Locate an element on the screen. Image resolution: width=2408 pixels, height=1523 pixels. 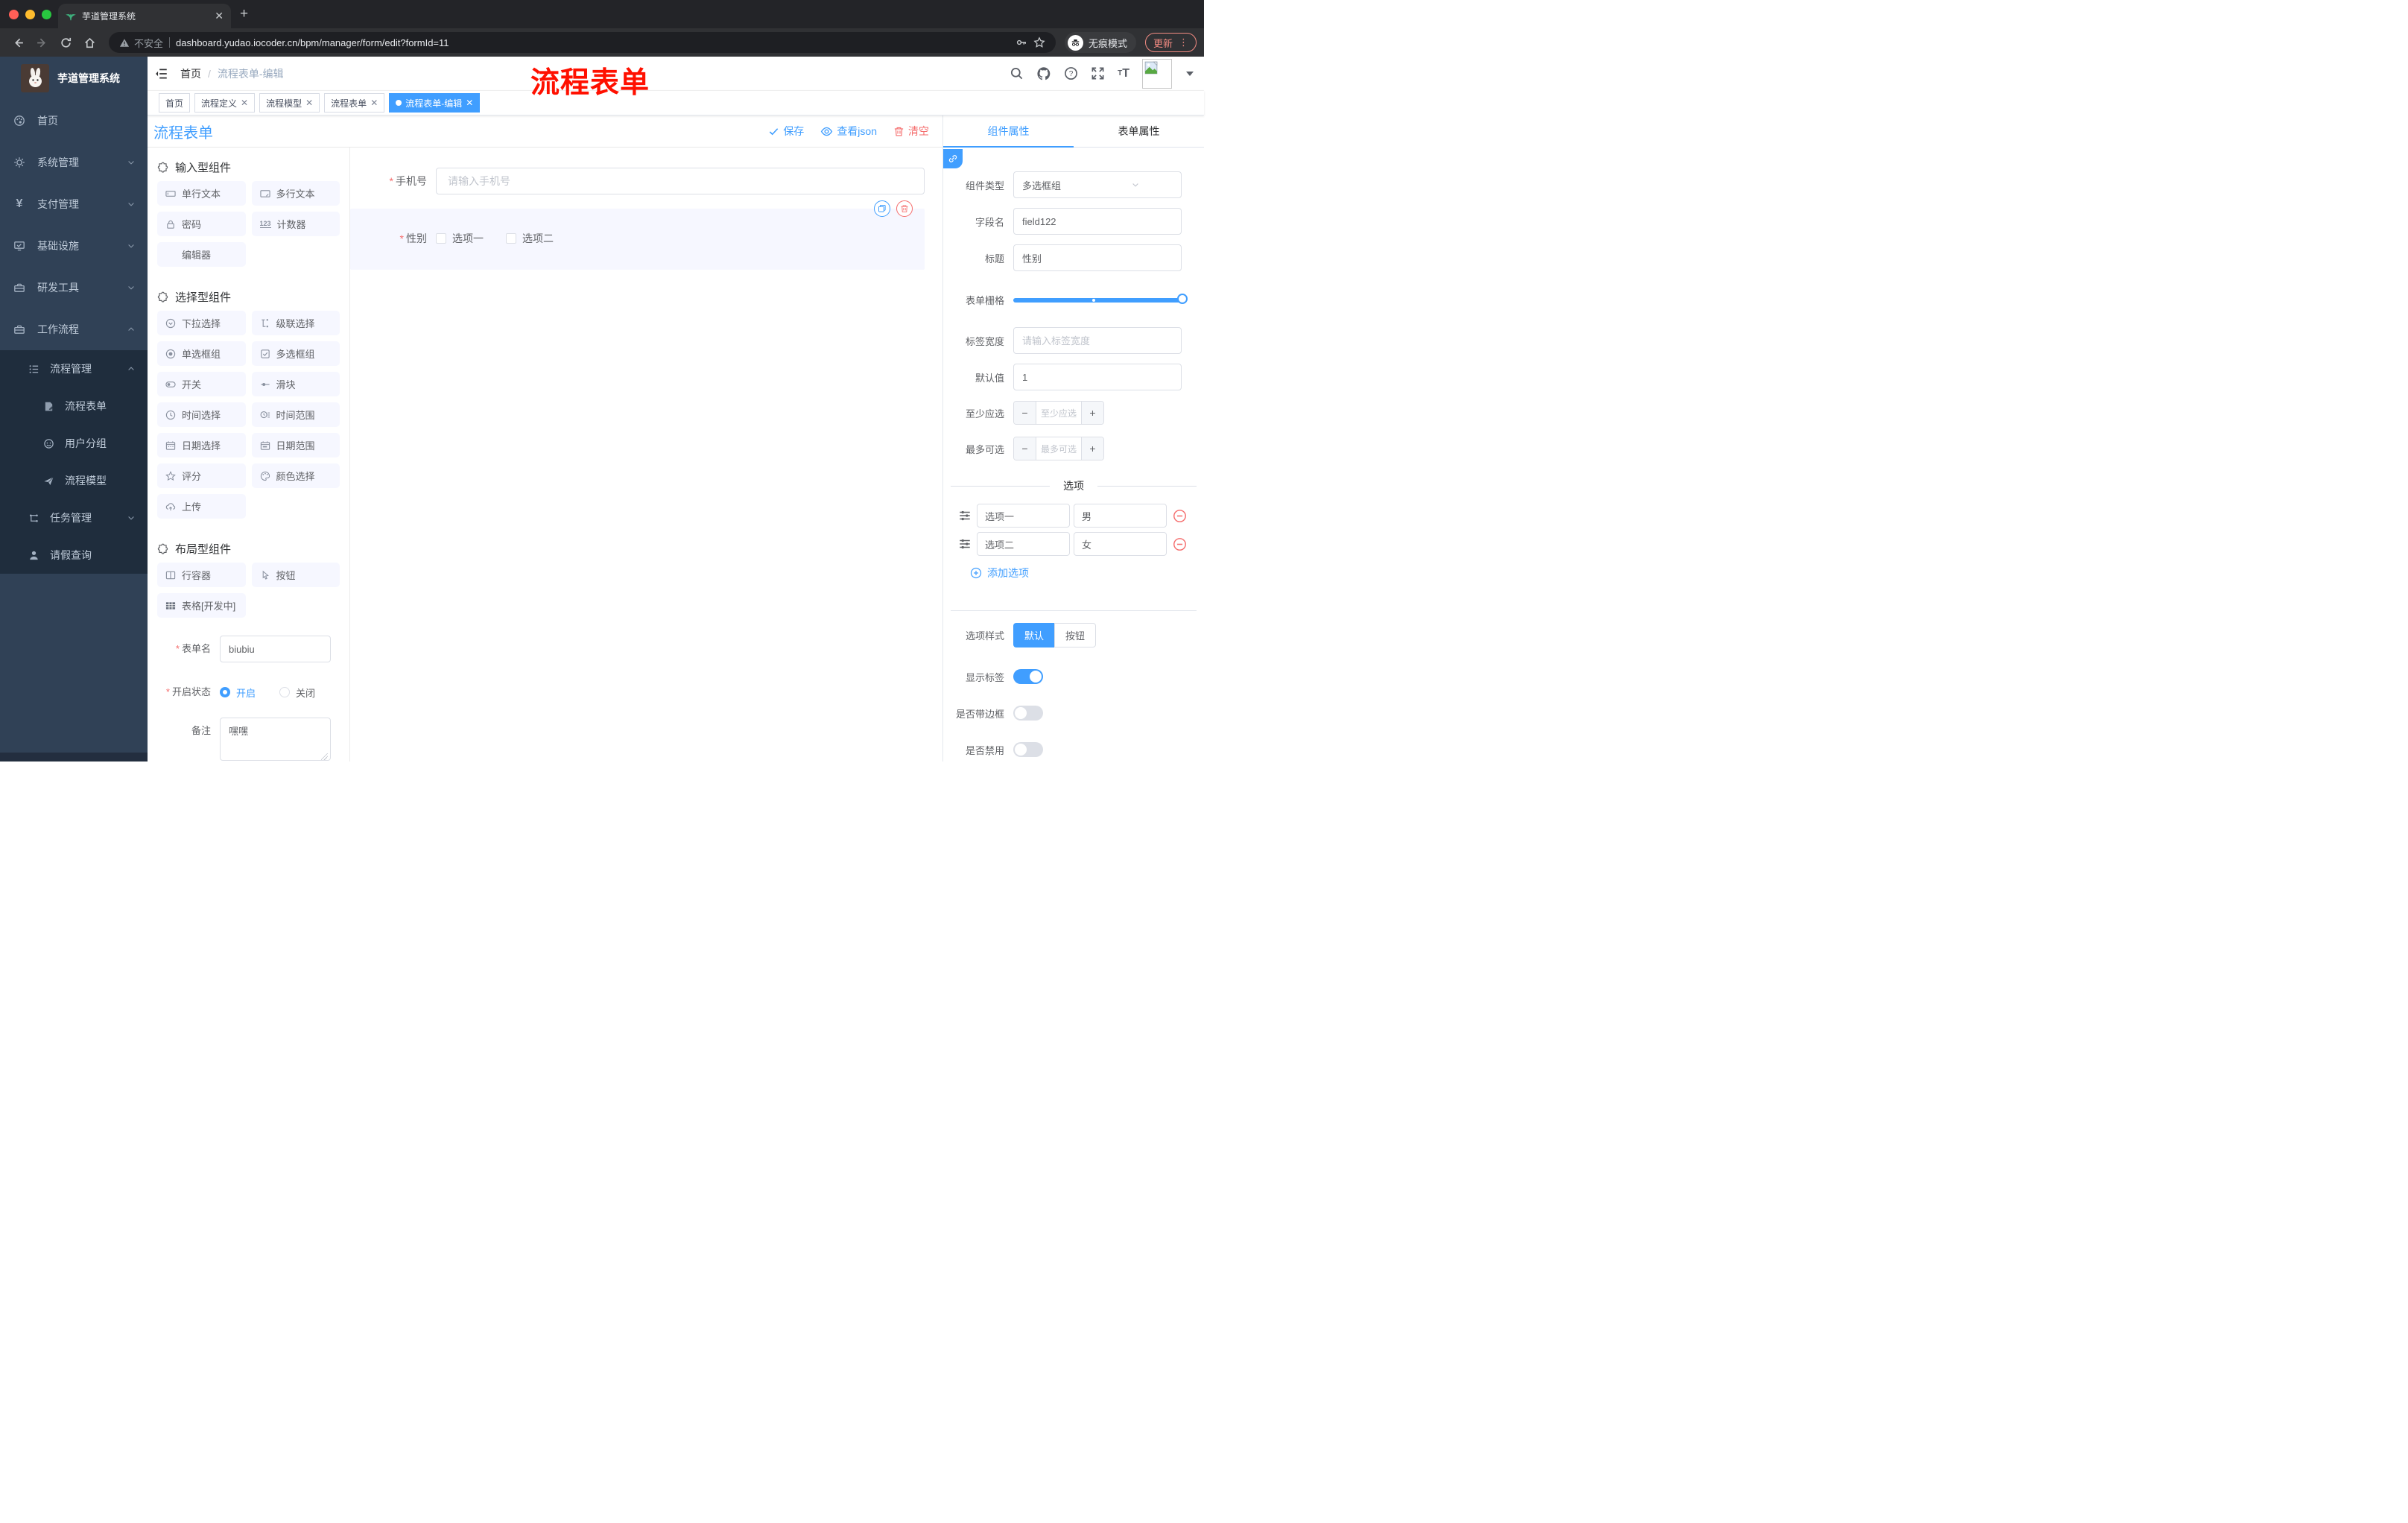
palette-item-select: 下拉选择 is located at coordinates (201, 323).